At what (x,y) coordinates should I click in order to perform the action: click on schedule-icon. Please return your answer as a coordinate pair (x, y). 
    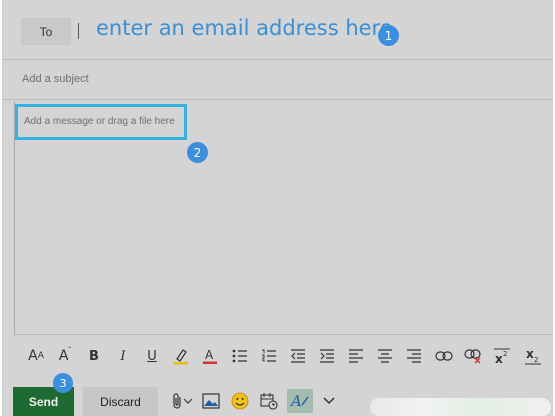
    Looking at the image, I should click on (269, 401).